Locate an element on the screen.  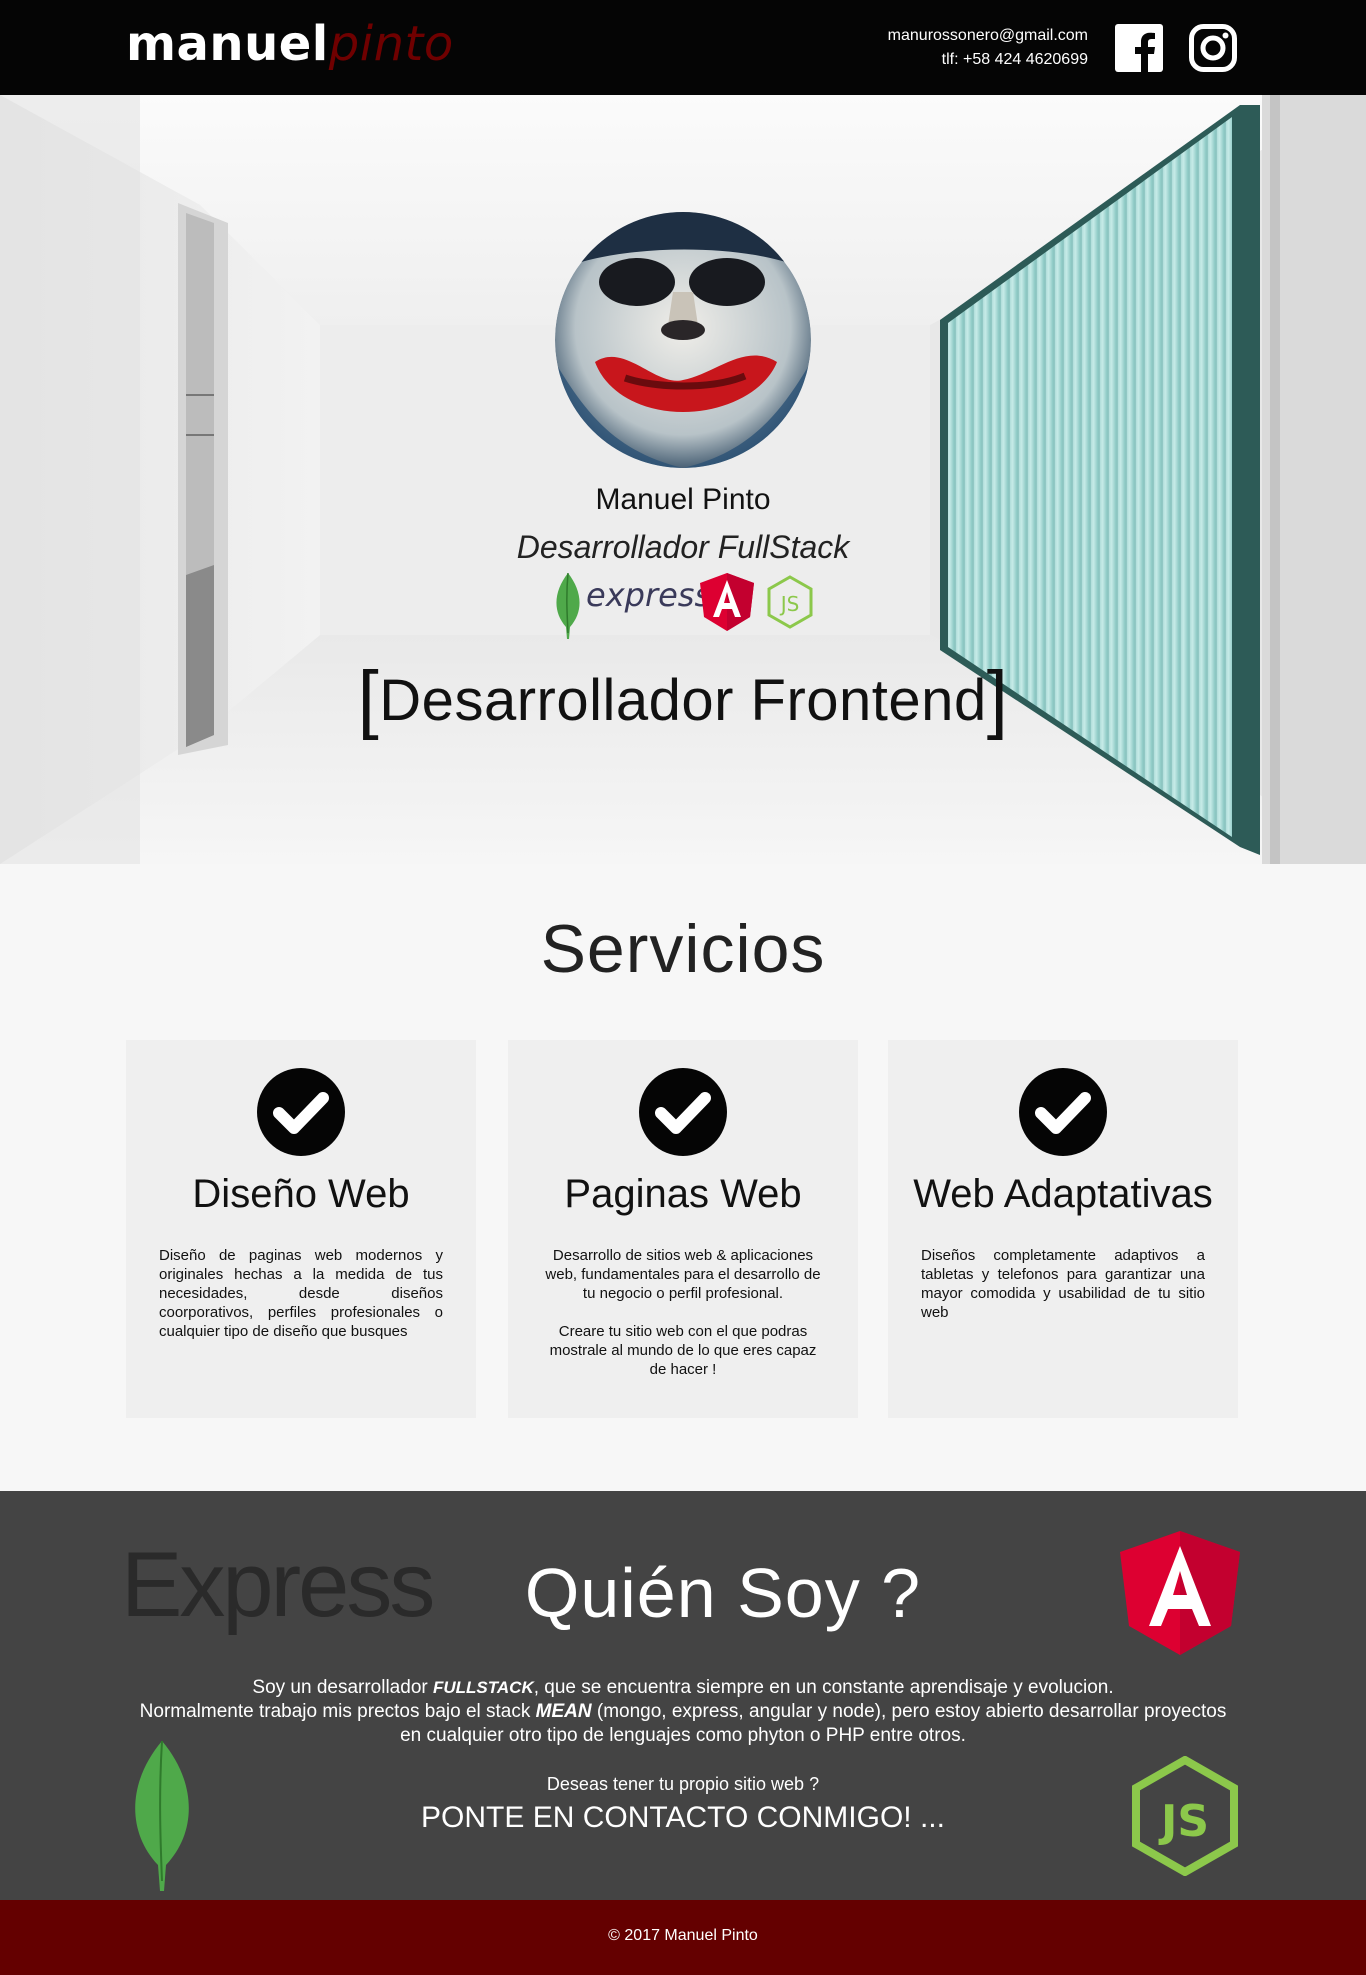
express-logo: express is located at coordinates (649, 595).